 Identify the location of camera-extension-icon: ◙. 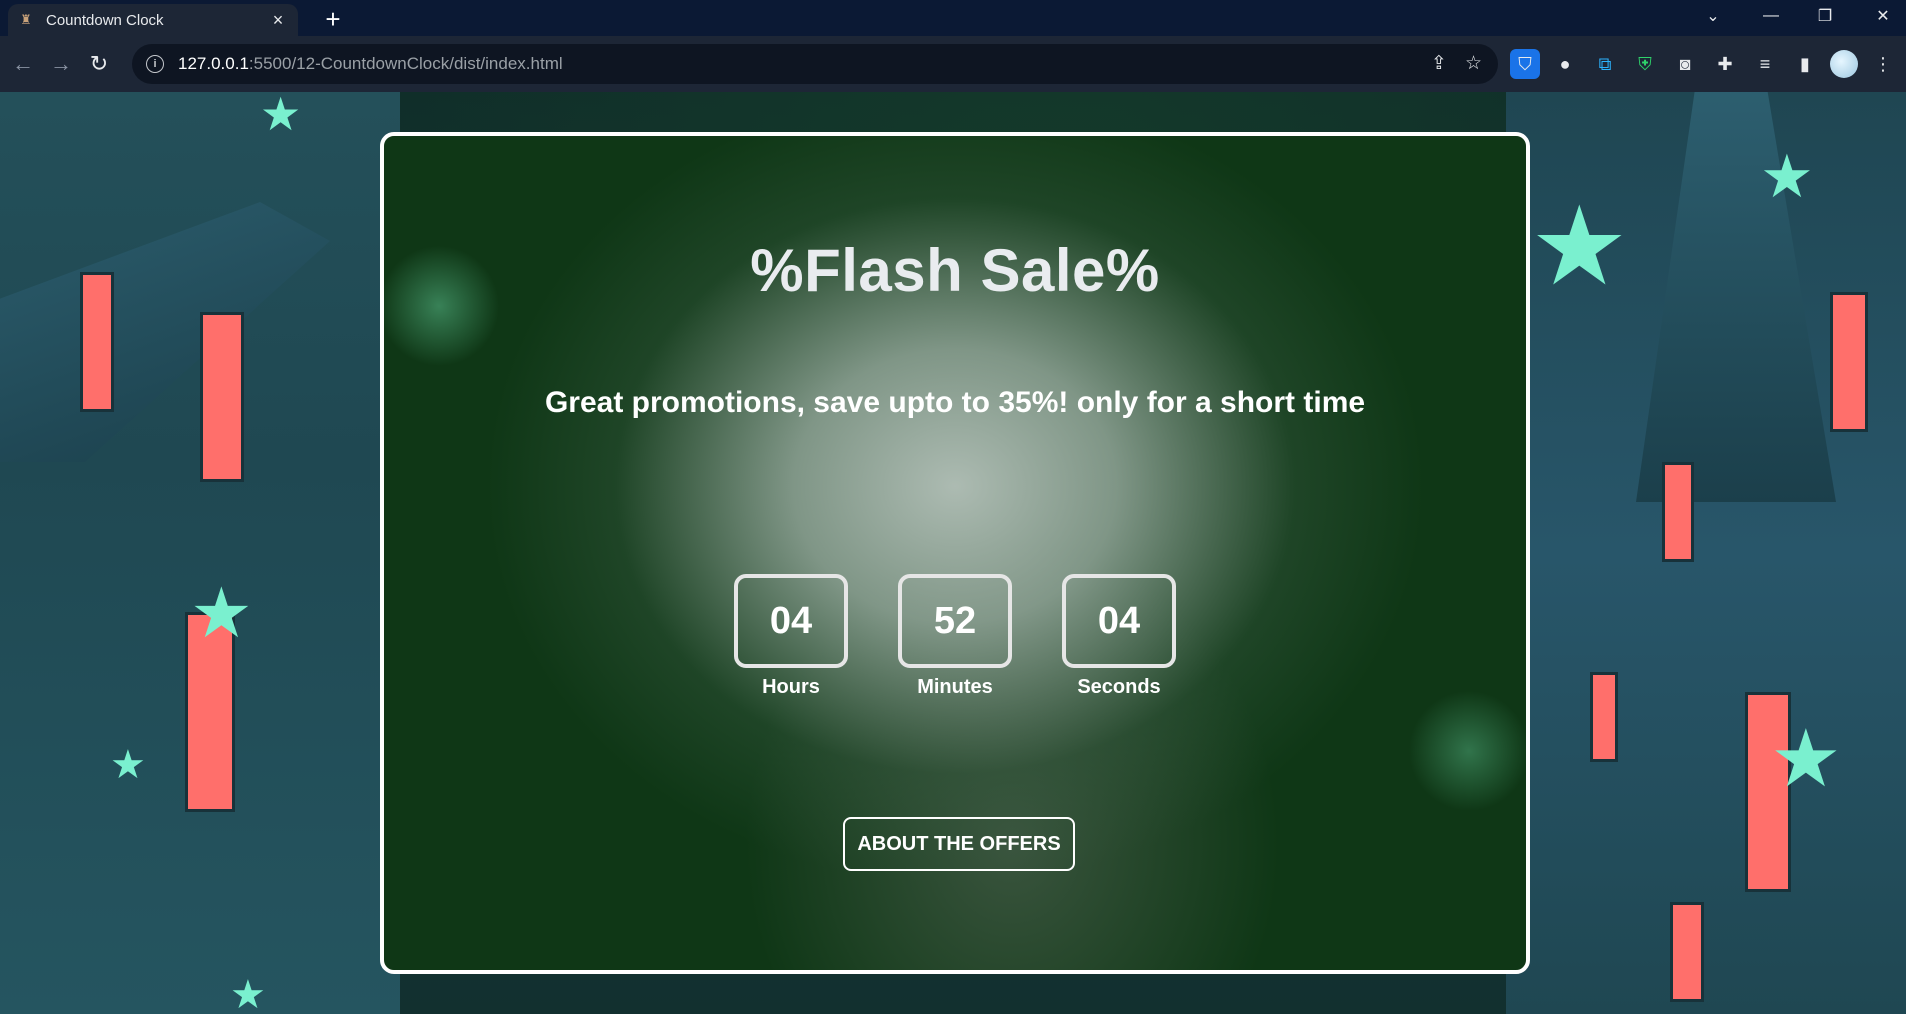
(1685, 64).